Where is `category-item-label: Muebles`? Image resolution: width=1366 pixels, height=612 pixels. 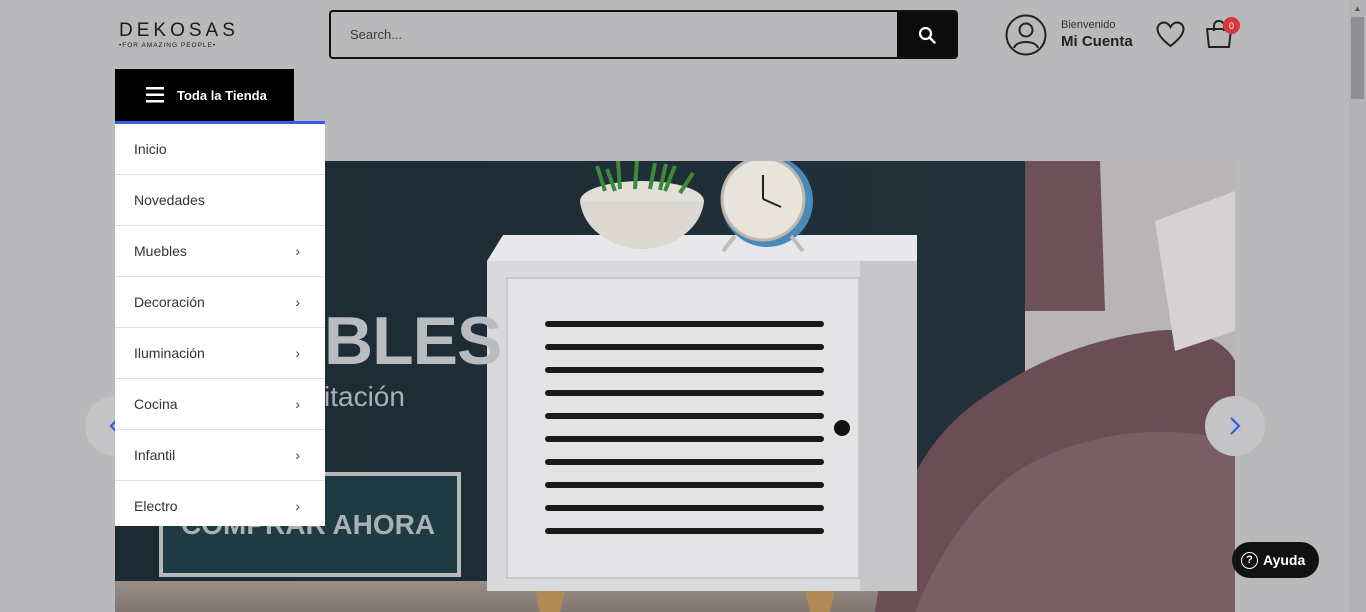 category-item-label: Muebles is located at coordinates (160, 251).